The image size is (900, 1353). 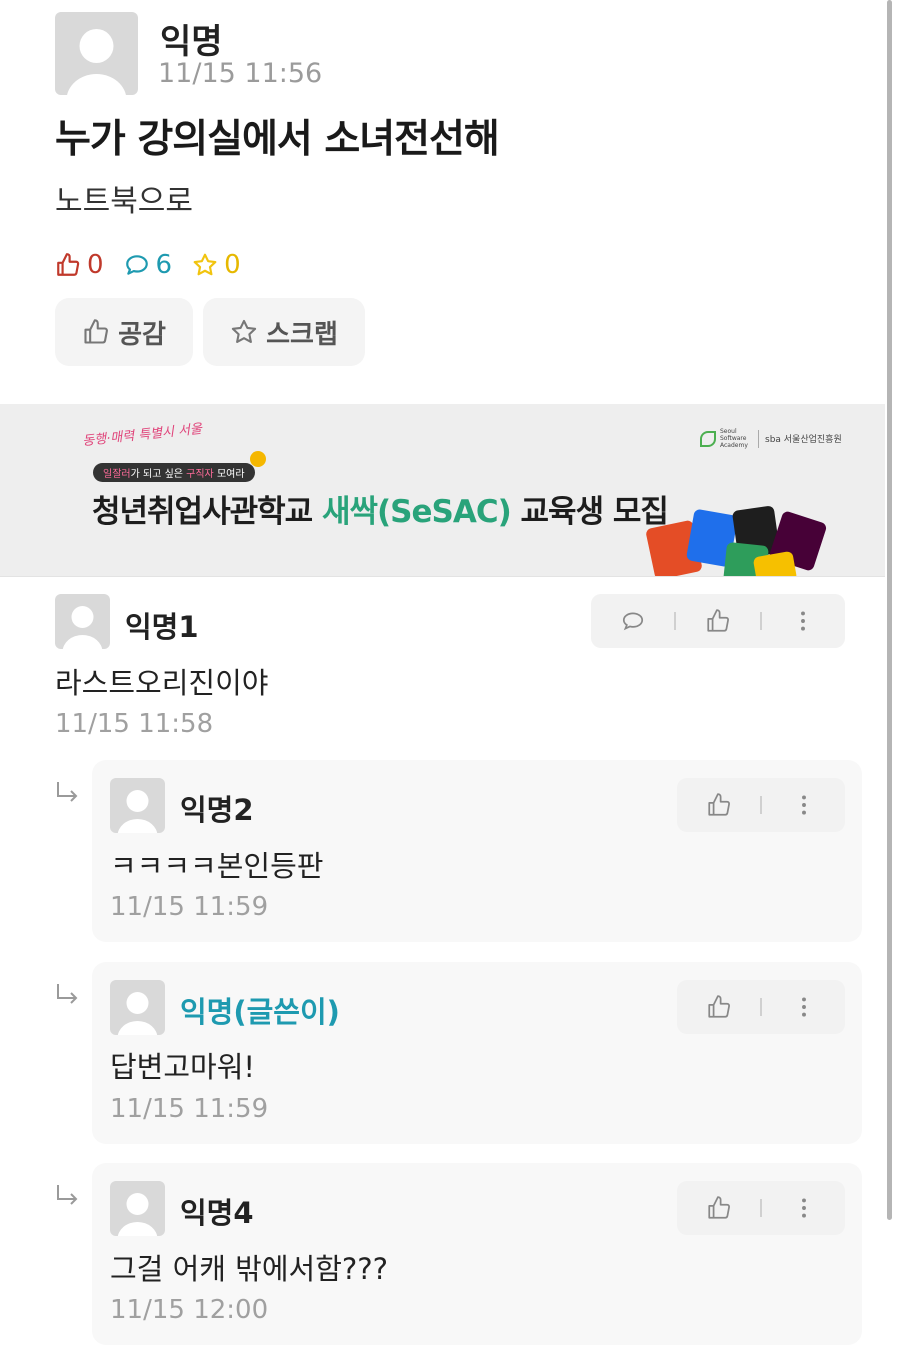 I want to click on scrap-count-value: 0, so click(x=232, y=265).